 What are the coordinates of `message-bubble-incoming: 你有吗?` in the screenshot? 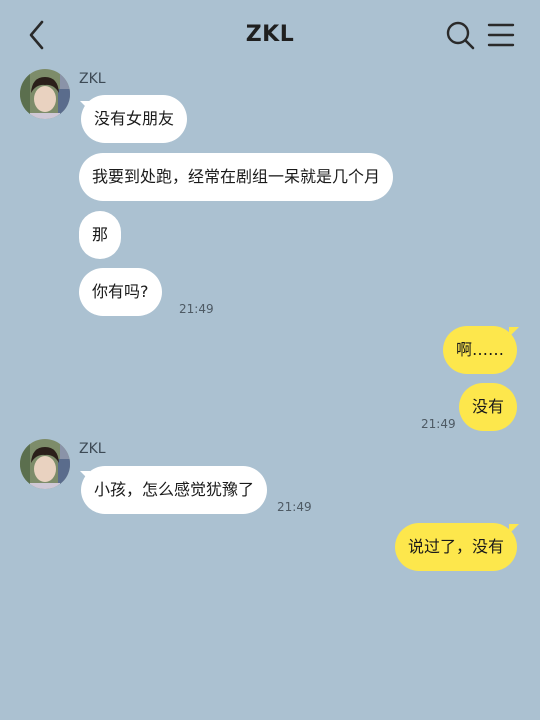 It's located at (120, 292).